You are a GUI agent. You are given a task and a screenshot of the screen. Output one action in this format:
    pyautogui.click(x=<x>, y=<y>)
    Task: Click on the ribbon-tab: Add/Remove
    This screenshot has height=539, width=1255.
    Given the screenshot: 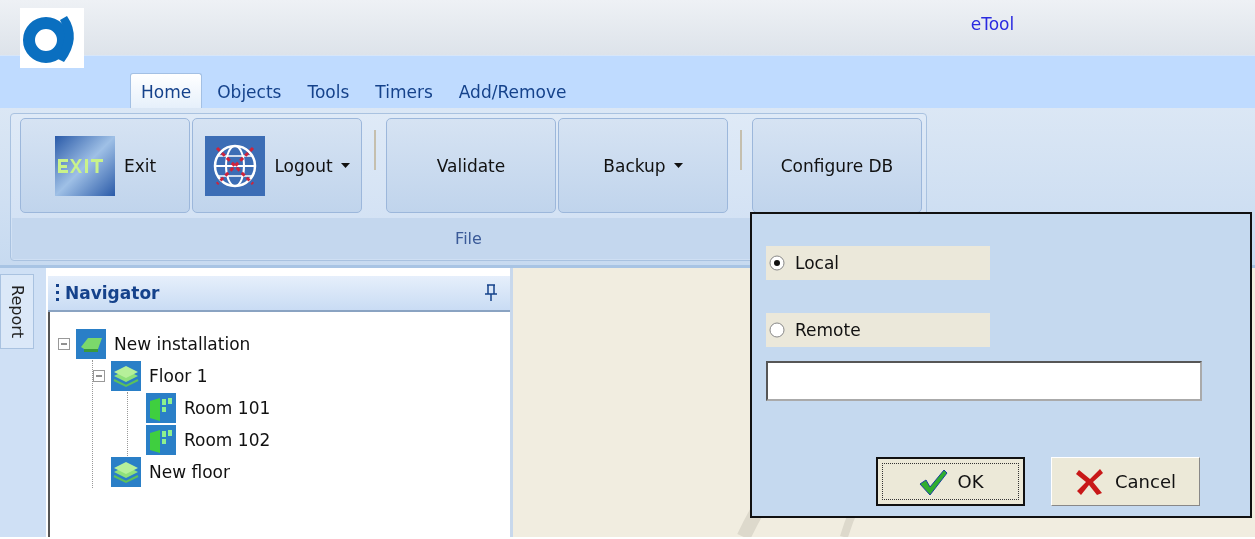 What is the action you would take?
    pyautogui.click(x=512, y=90)
    